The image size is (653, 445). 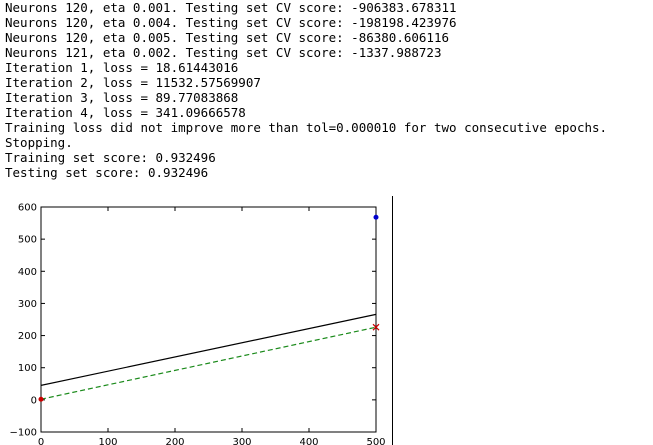 What do you see at coordinates (375, 441) in the screenshot?
I see `x-tick-label: 500` at bounding box center [375, 441].